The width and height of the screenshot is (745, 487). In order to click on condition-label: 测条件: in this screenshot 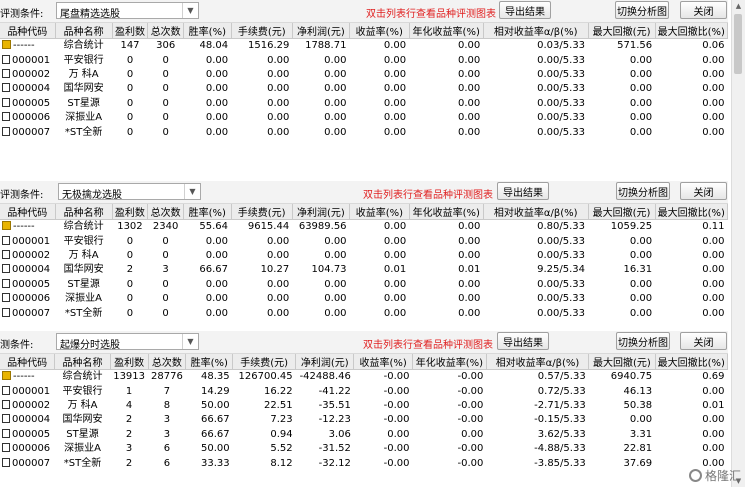, I will do `click(17, 345)`.